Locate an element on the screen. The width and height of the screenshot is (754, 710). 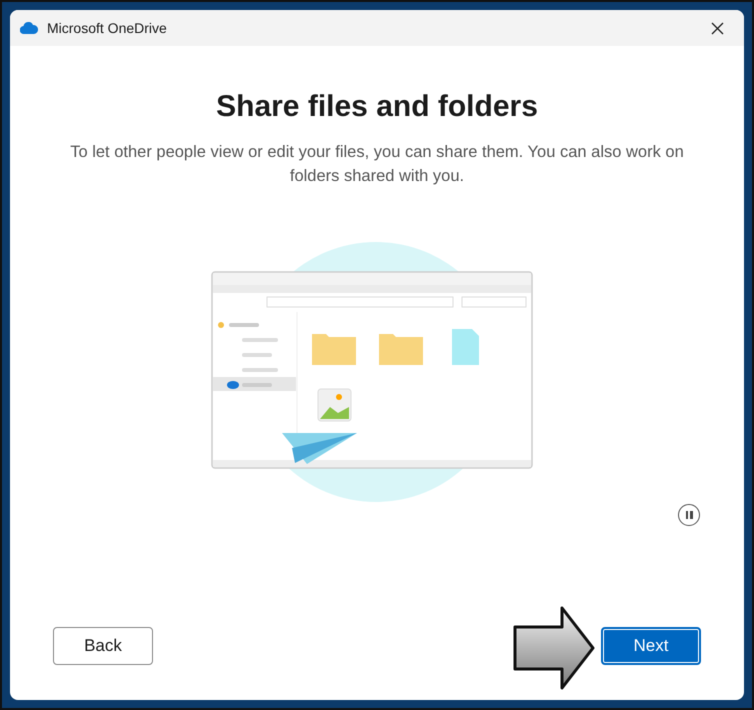
close-icon is located at coordinates (717, 28).